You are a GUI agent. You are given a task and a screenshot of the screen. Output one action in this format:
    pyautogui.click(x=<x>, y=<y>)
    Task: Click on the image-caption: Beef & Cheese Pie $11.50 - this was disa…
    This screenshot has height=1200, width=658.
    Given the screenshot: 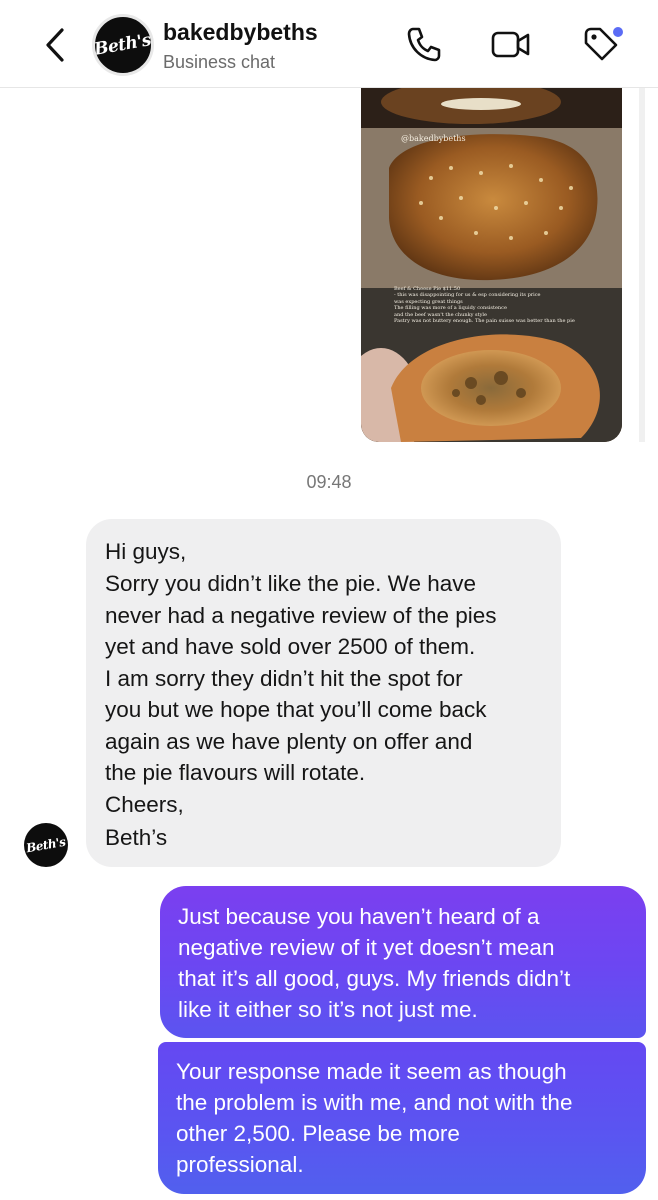 What is the action you would take?
    pyautogui.click(x=484, y=305)
    